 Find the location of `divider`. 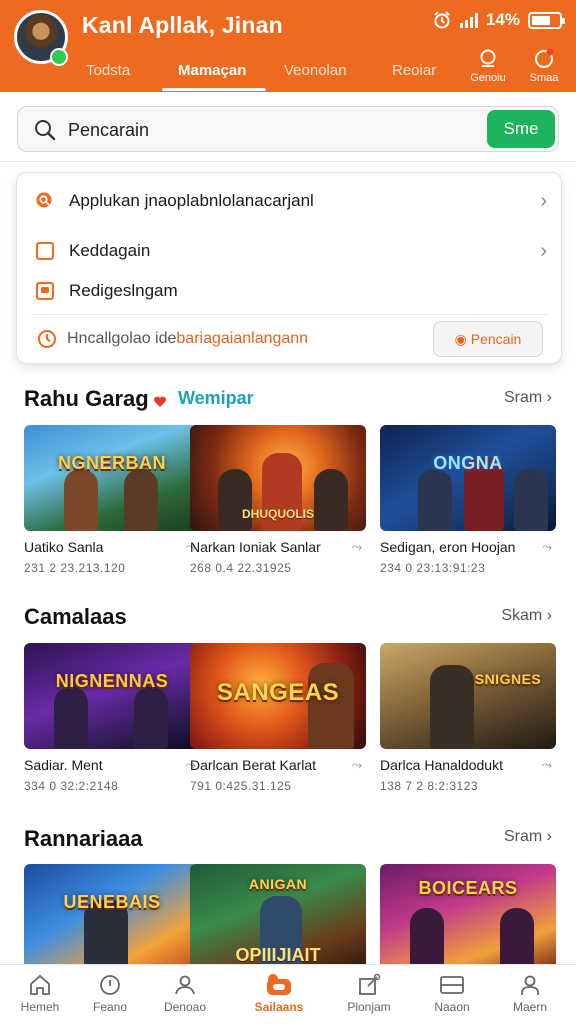

divider is located at coordinates (290, 314).